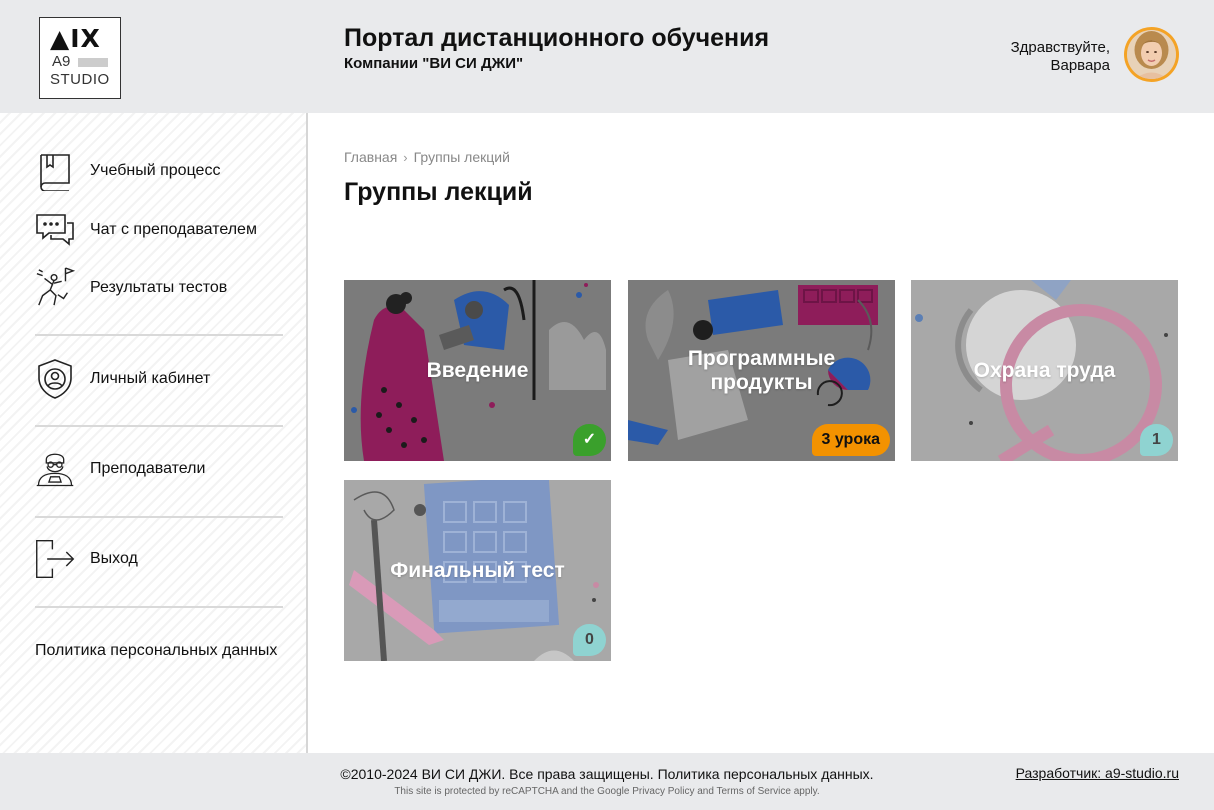 The width and height of the screenshot is (1214, 810). What do you see at coordinates (850, 440) in the screenshot?
I see `lessons-count-badge: 3 урока` at bounding box center [850, 440].